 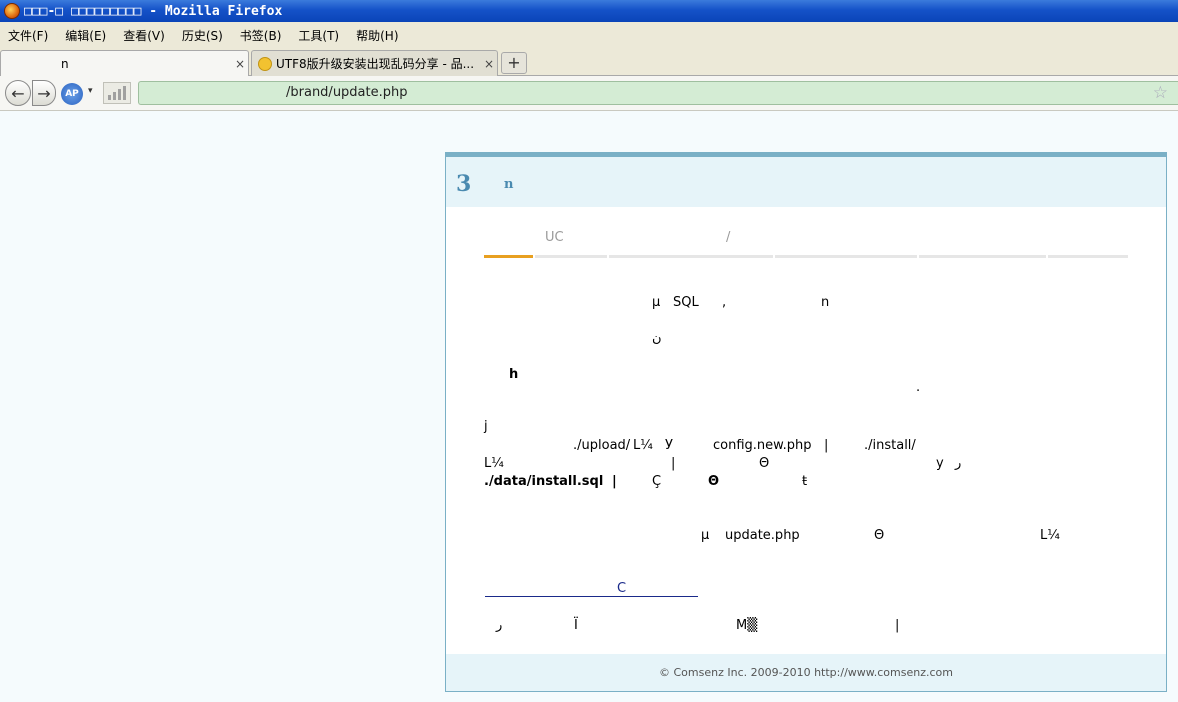 What do you see at coordinates (571, 244) in the screenshot?
I see `step-item: UC` at bounding box center [571, 244].